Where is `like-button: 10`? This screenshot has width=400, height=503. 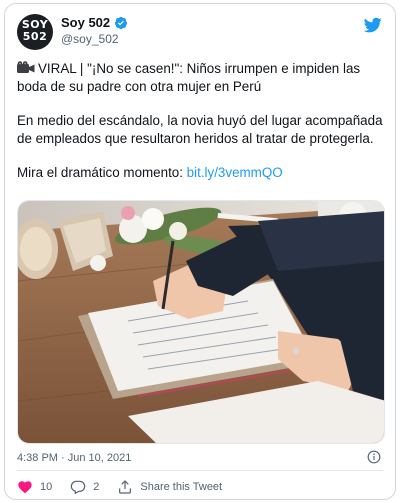 like-button: 10 is located at coordinates (34, 487).